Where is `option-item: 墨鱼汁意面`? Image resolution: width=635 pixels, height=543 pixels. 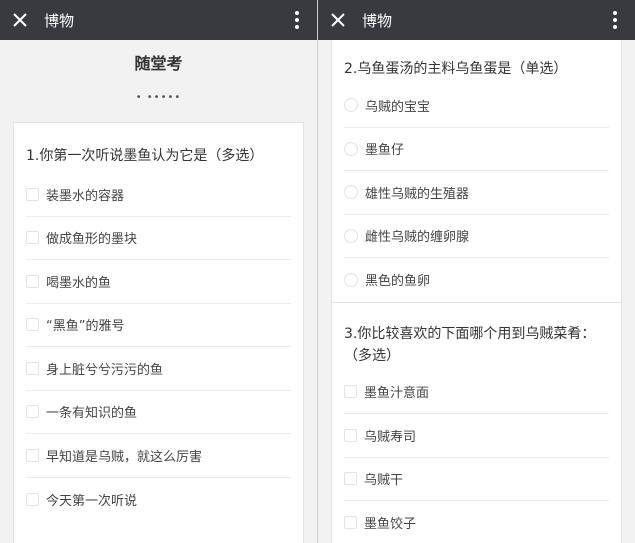
option-item: 墨鱼汁意面 is located at coordinates (476, 392).